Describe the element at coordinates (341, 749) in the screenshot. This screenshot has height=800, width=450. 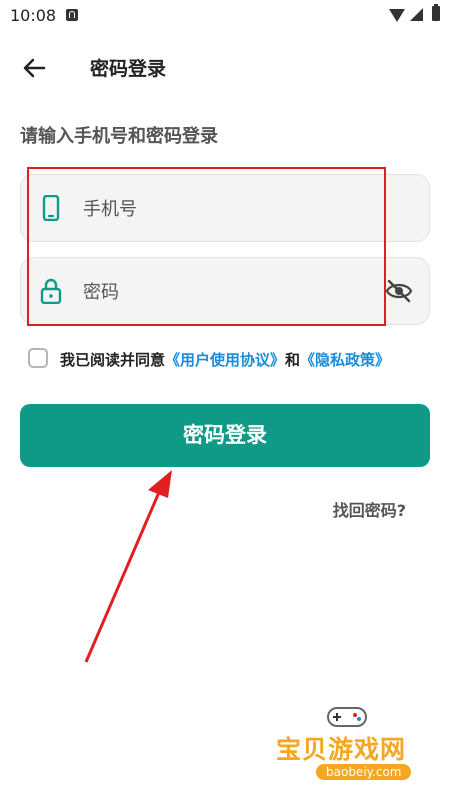
I see `watermark-text: 宝贝游戏网` at that location.